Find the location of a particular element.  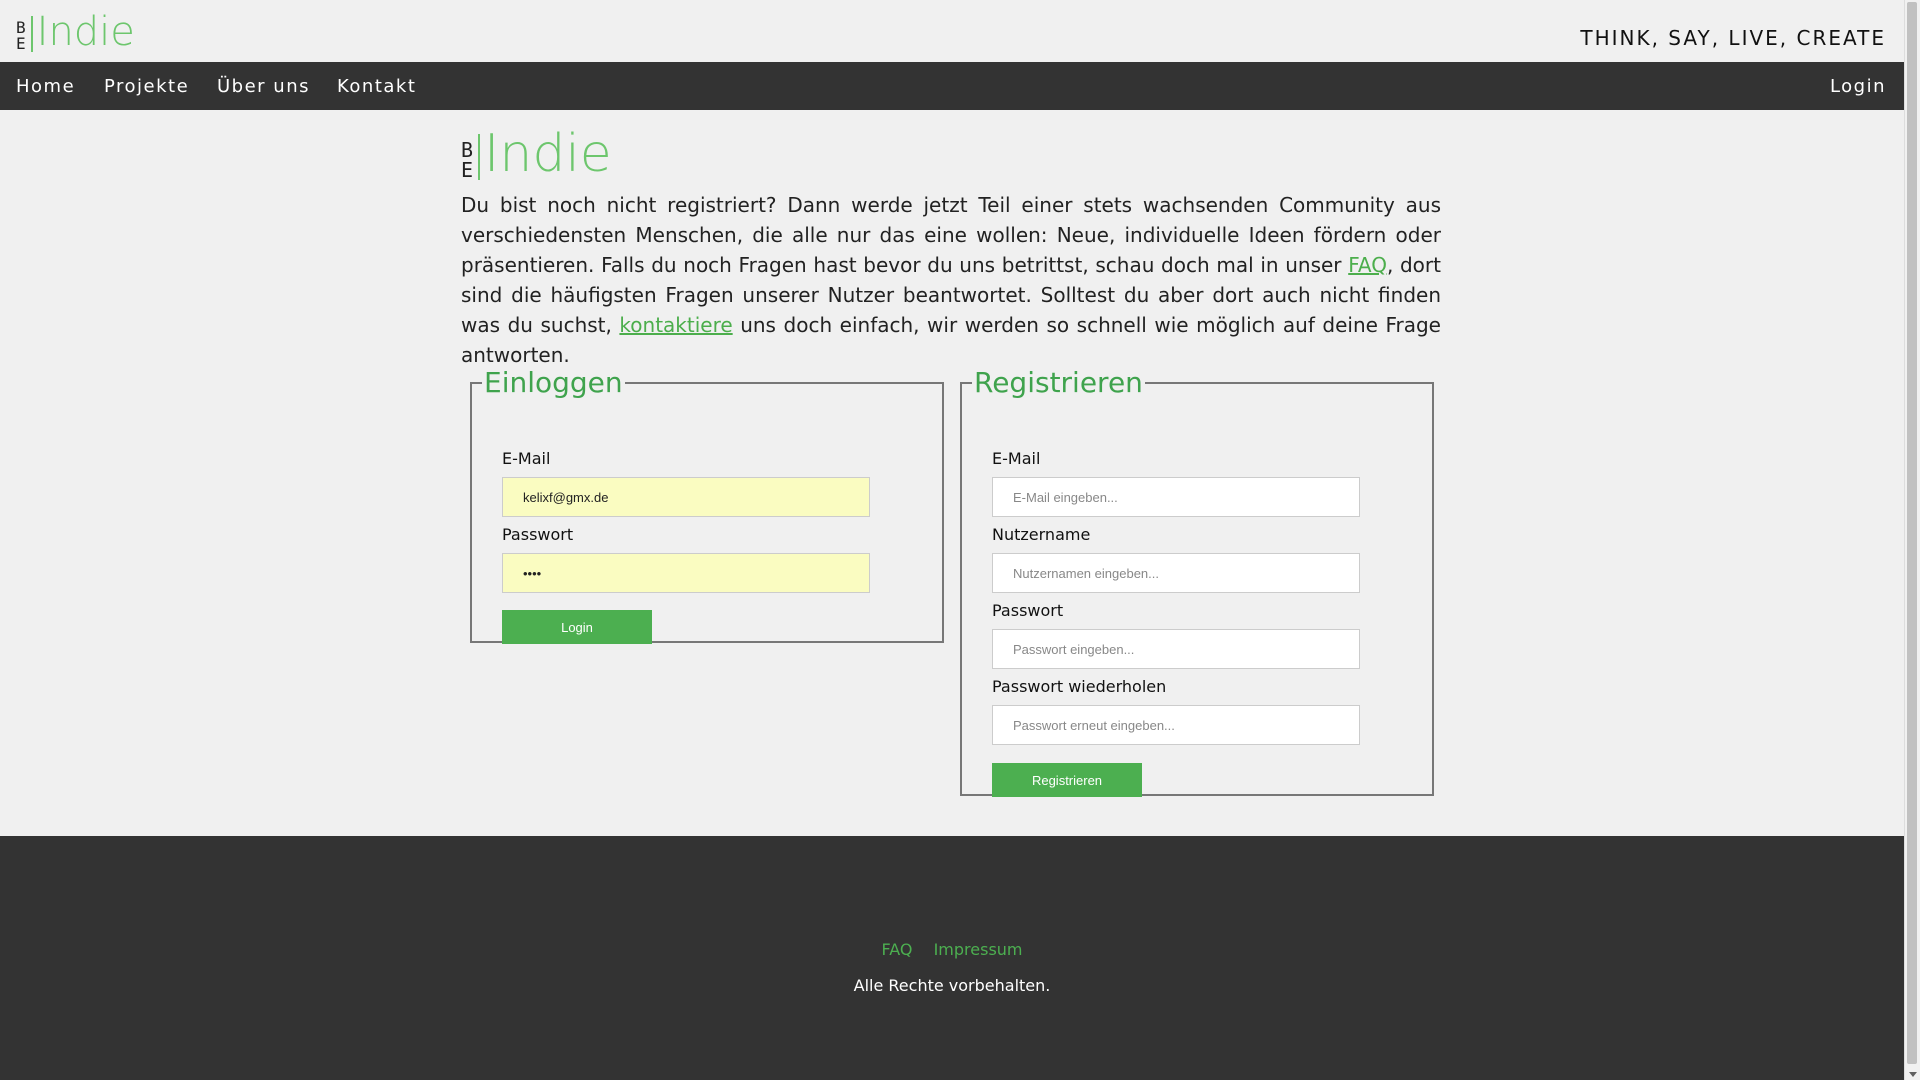

top-header: B E Indie THINK, SAY, LIVE, CREATE is located at coordinates (952, 31).